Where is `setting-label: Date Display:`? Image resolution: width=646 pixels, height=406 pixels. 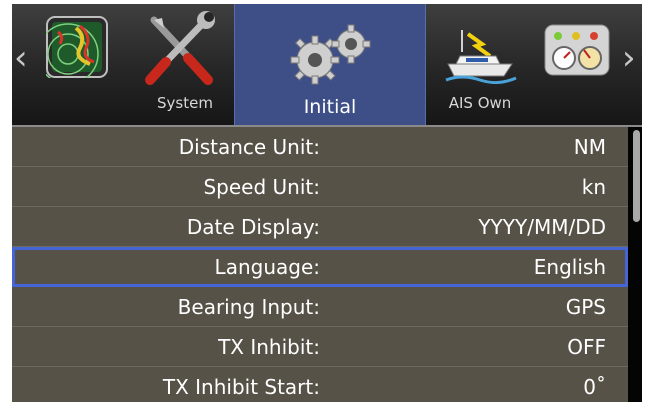
setting-label: Date Display: is located at coordinates (253, 227).